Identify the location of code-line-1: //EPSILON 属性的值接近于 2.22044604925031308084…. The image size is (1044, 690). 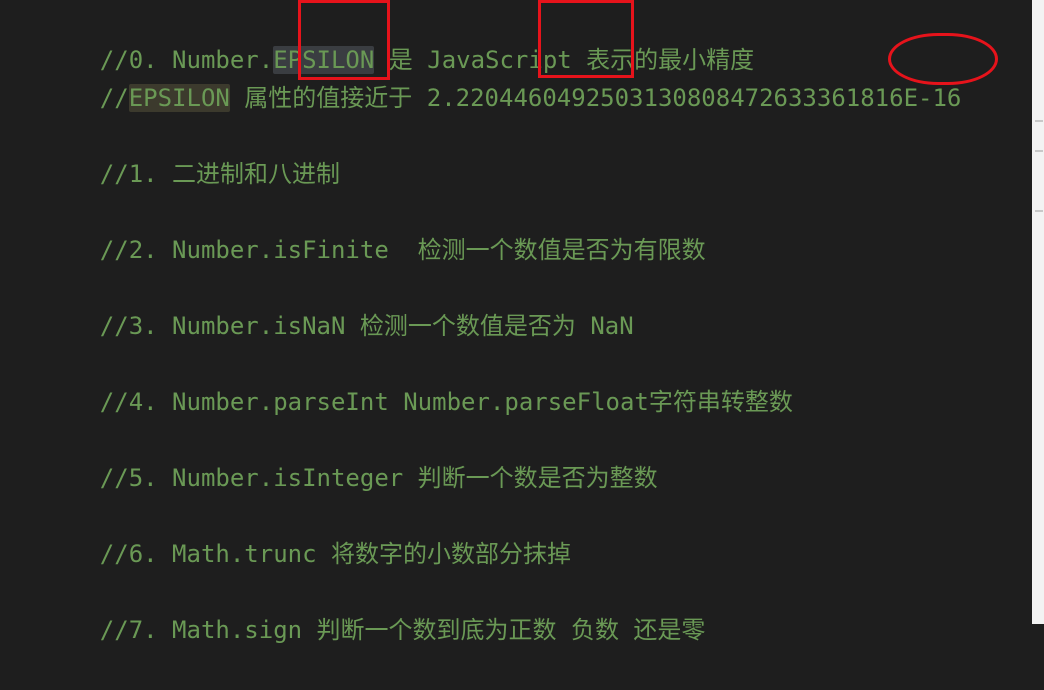
(501, 75).